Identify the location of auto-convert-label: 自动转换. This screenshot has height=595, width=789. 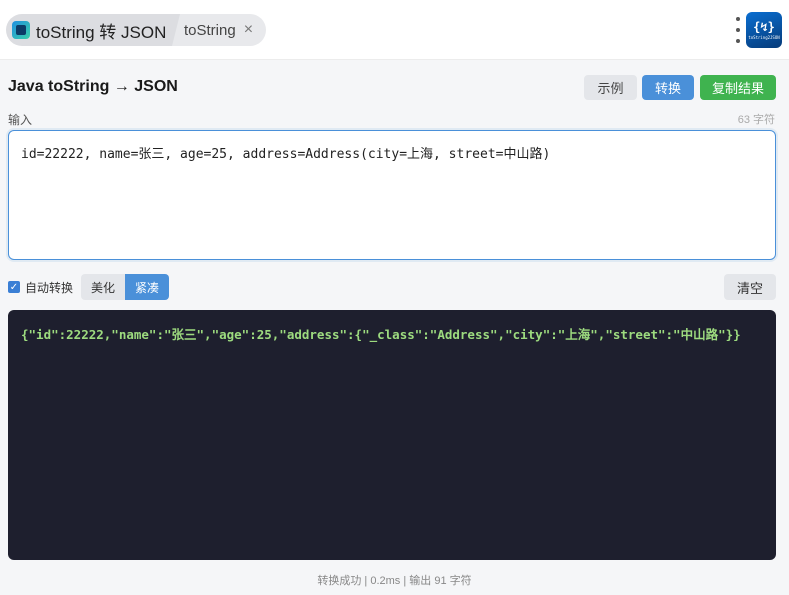
(49, 287).